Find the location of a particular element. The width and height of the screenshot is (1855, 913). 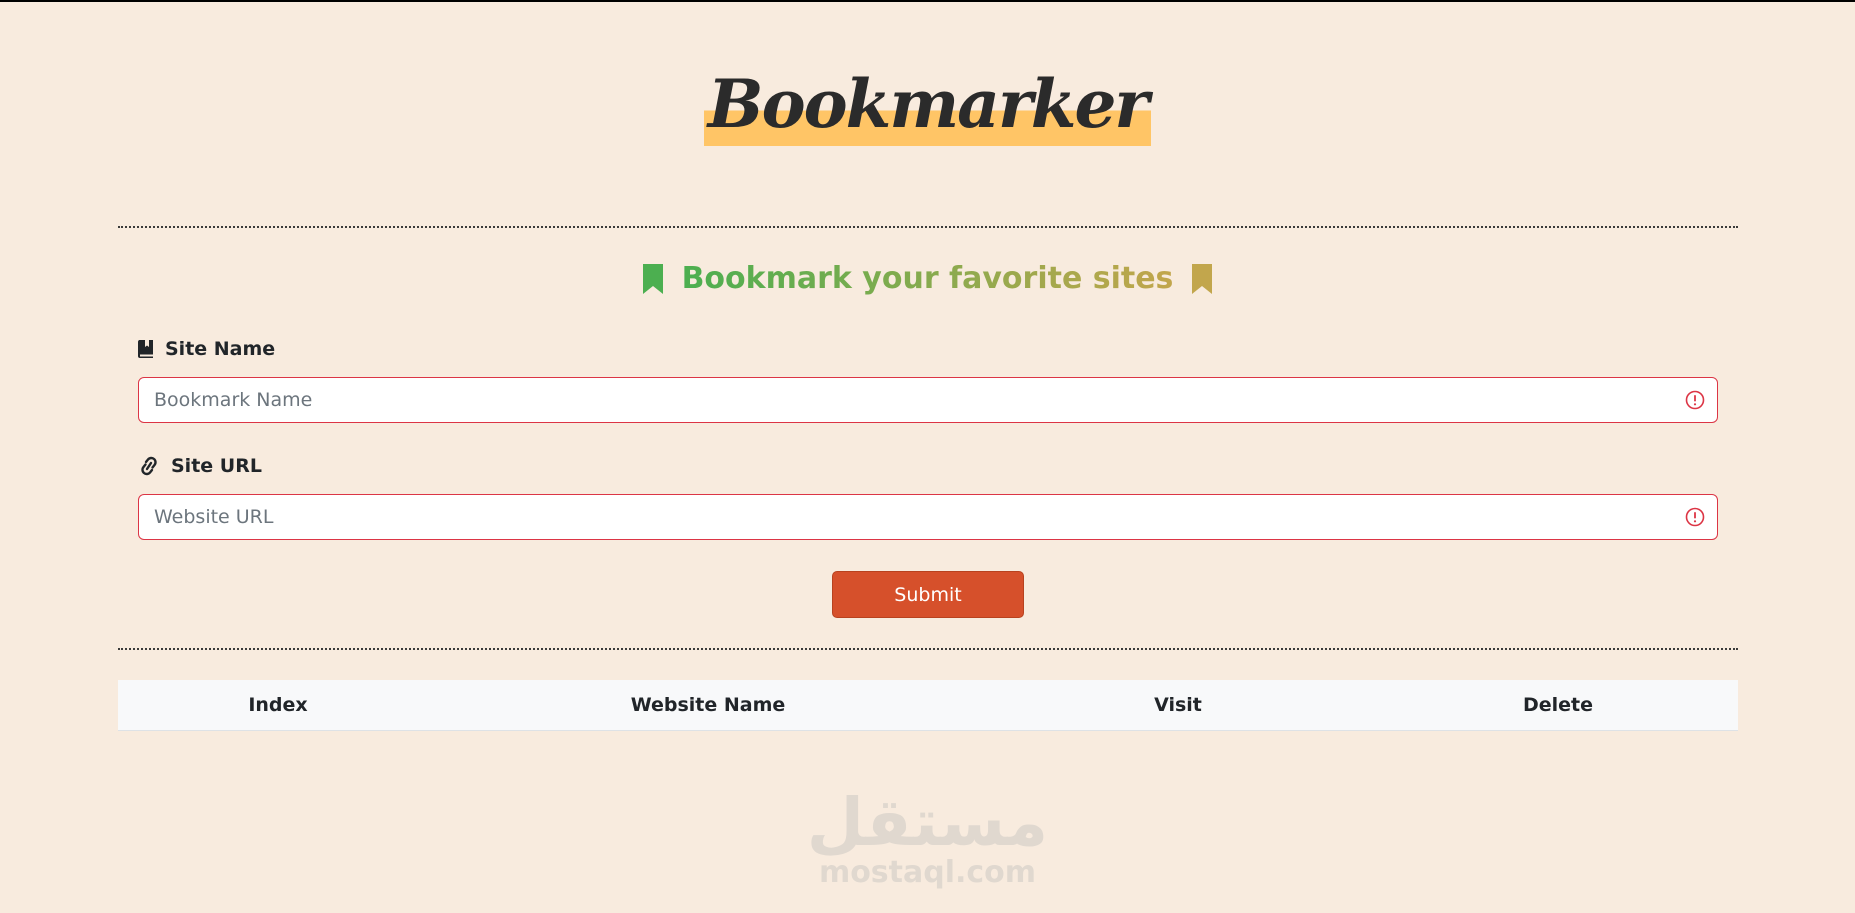

page-title: Bookmarker is located at coordinates (927, 104).